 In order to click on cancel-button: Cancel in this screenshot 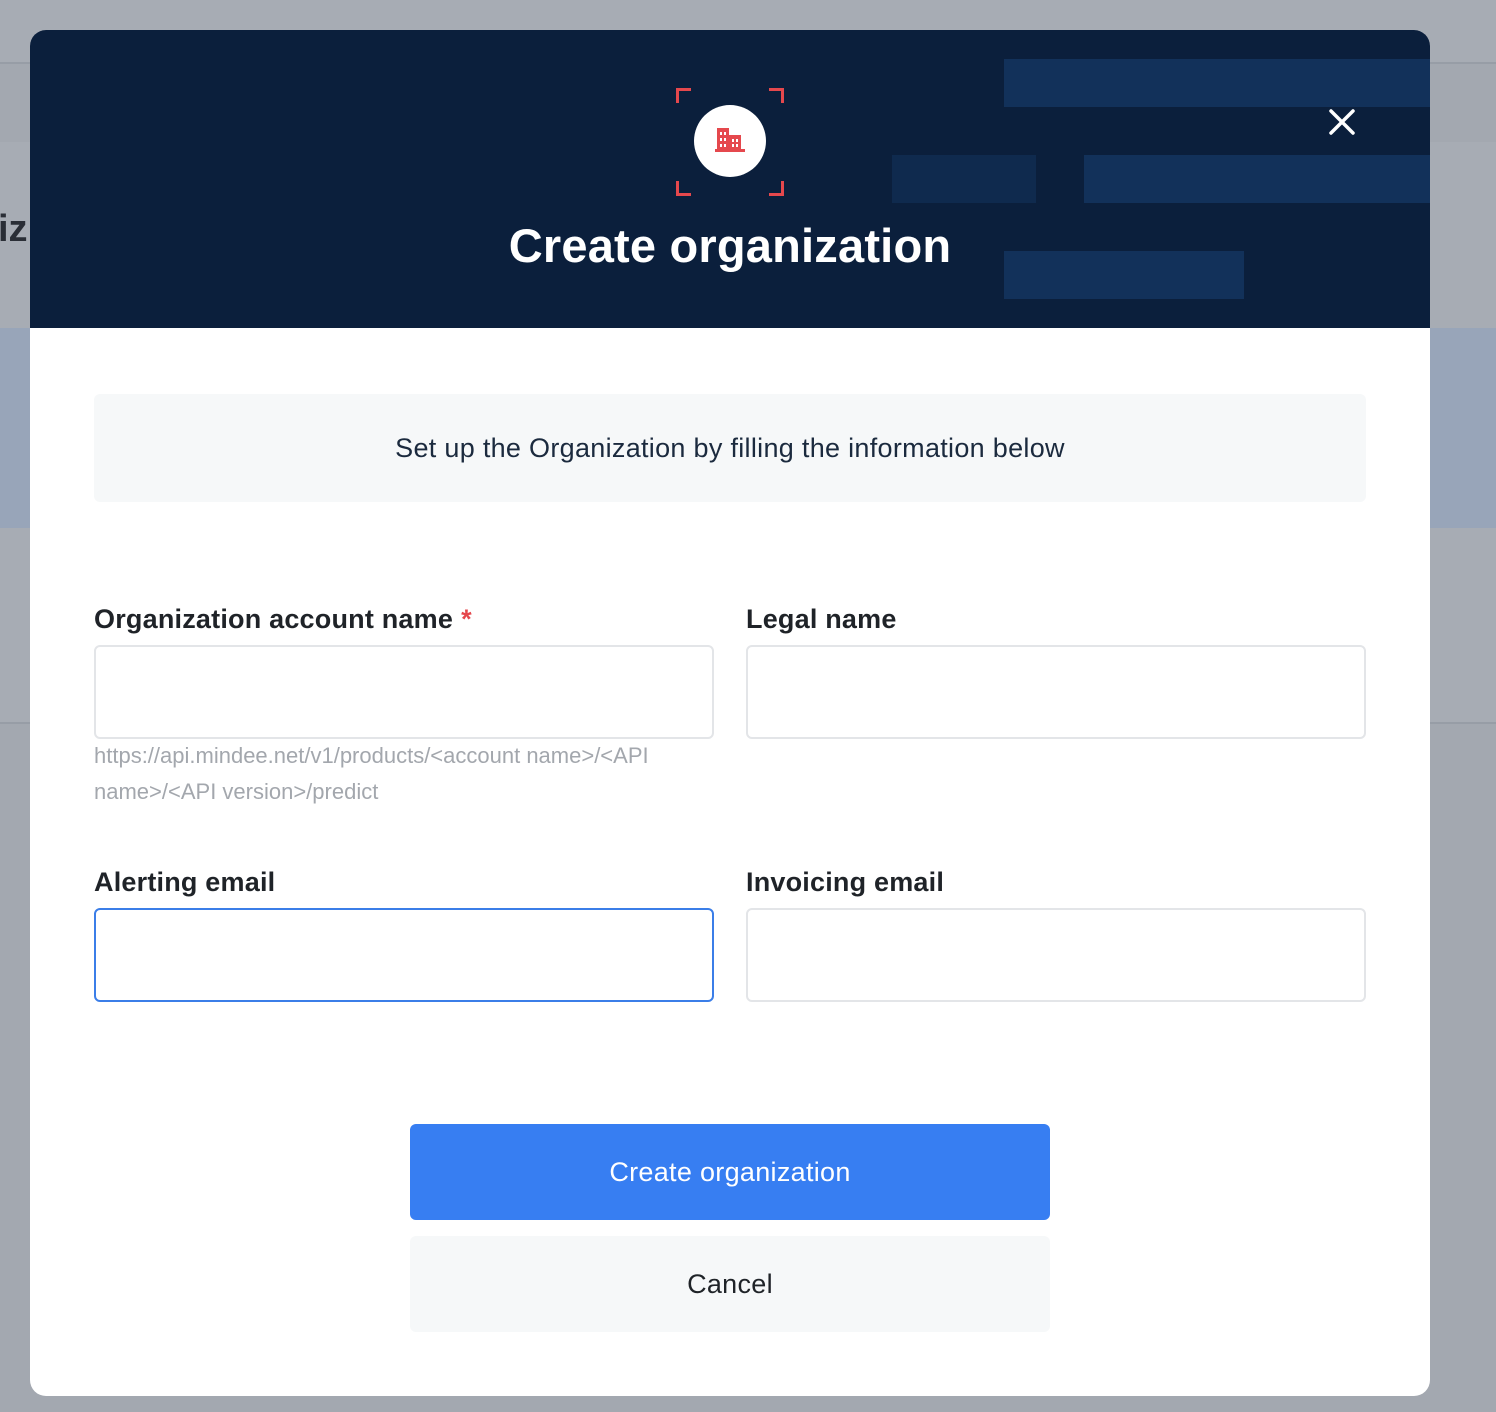, I will do `click(730, 1284)`.